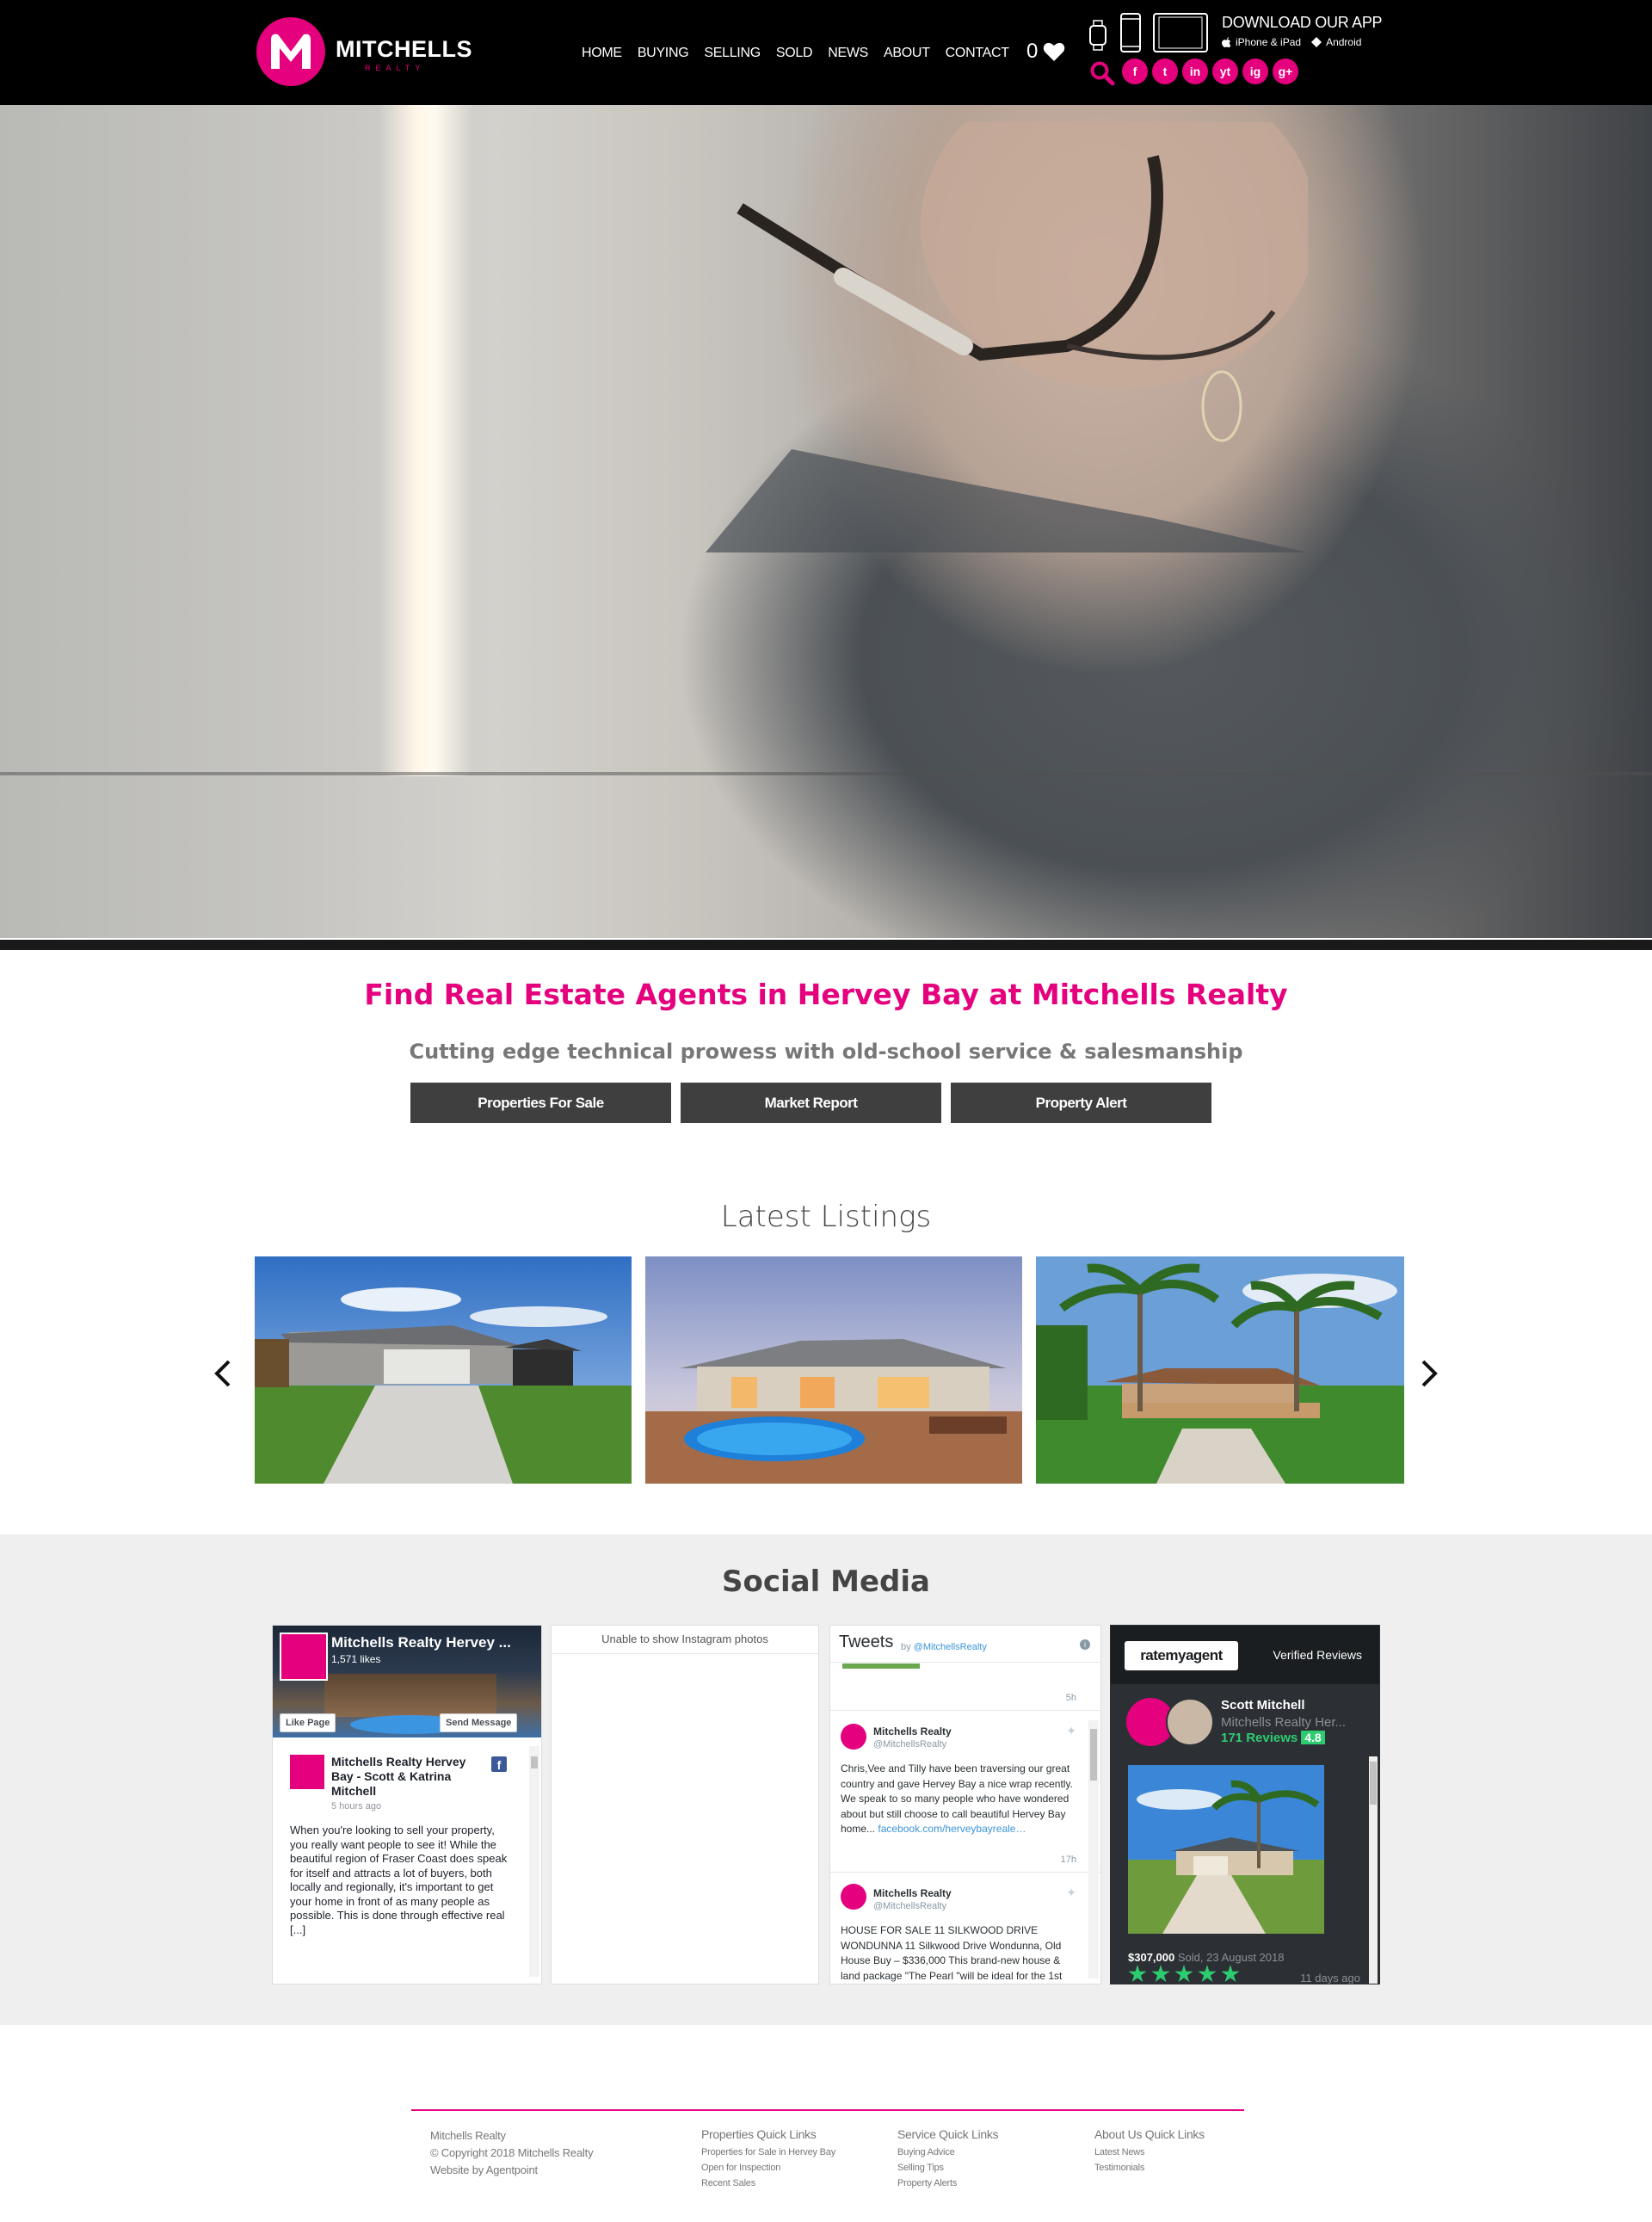 This screenshot has width=1652, height=2222. What do you see at coordinates (1429, 1374) in the screenshot?
I see `chevron-right-icon` at bounding box center [1429, 1374].